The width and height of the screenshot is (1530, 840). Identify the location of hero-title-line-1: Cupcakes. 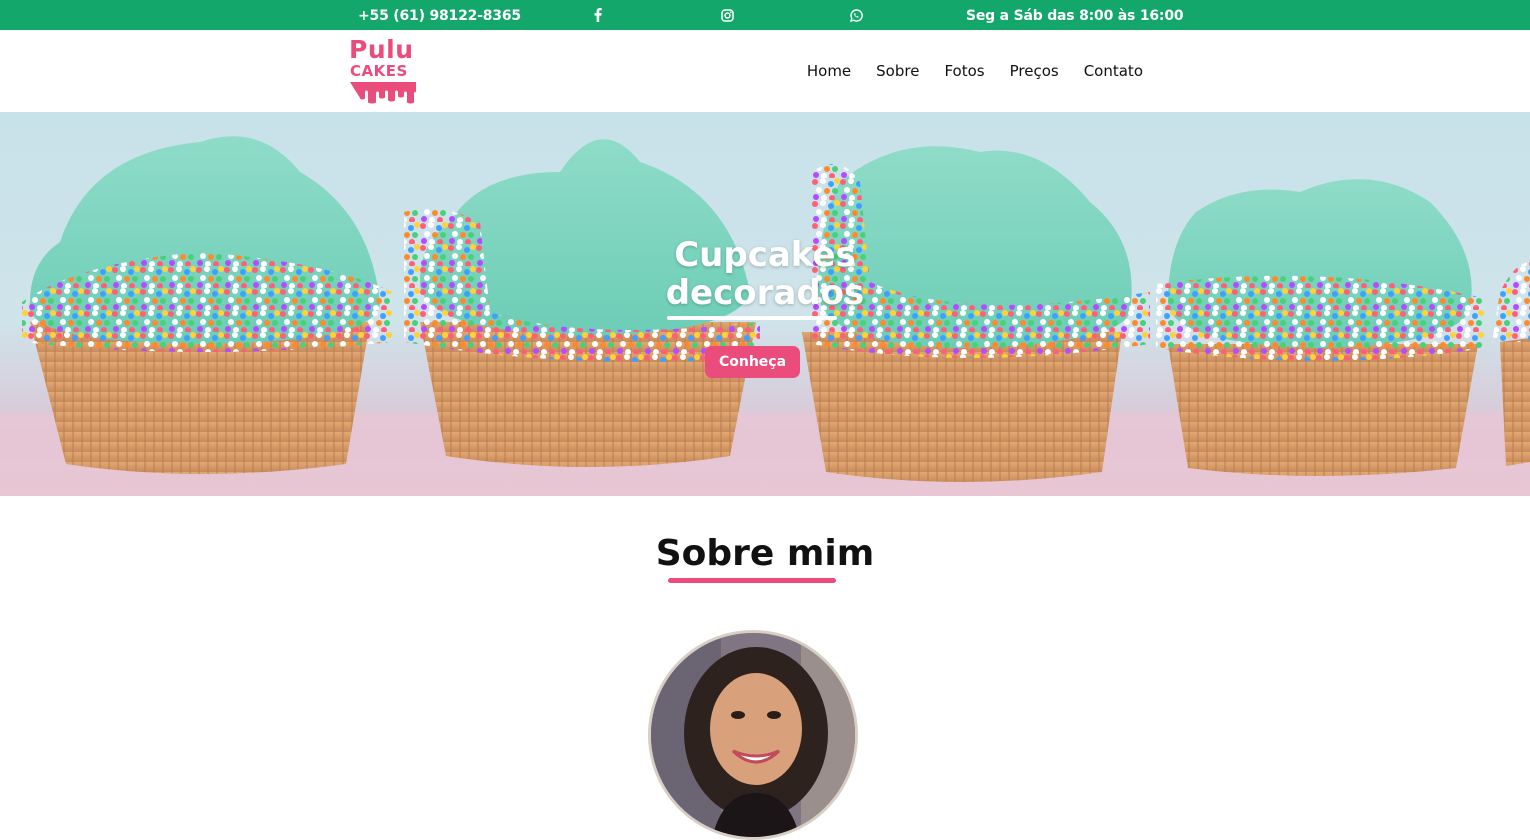
(765, 255).